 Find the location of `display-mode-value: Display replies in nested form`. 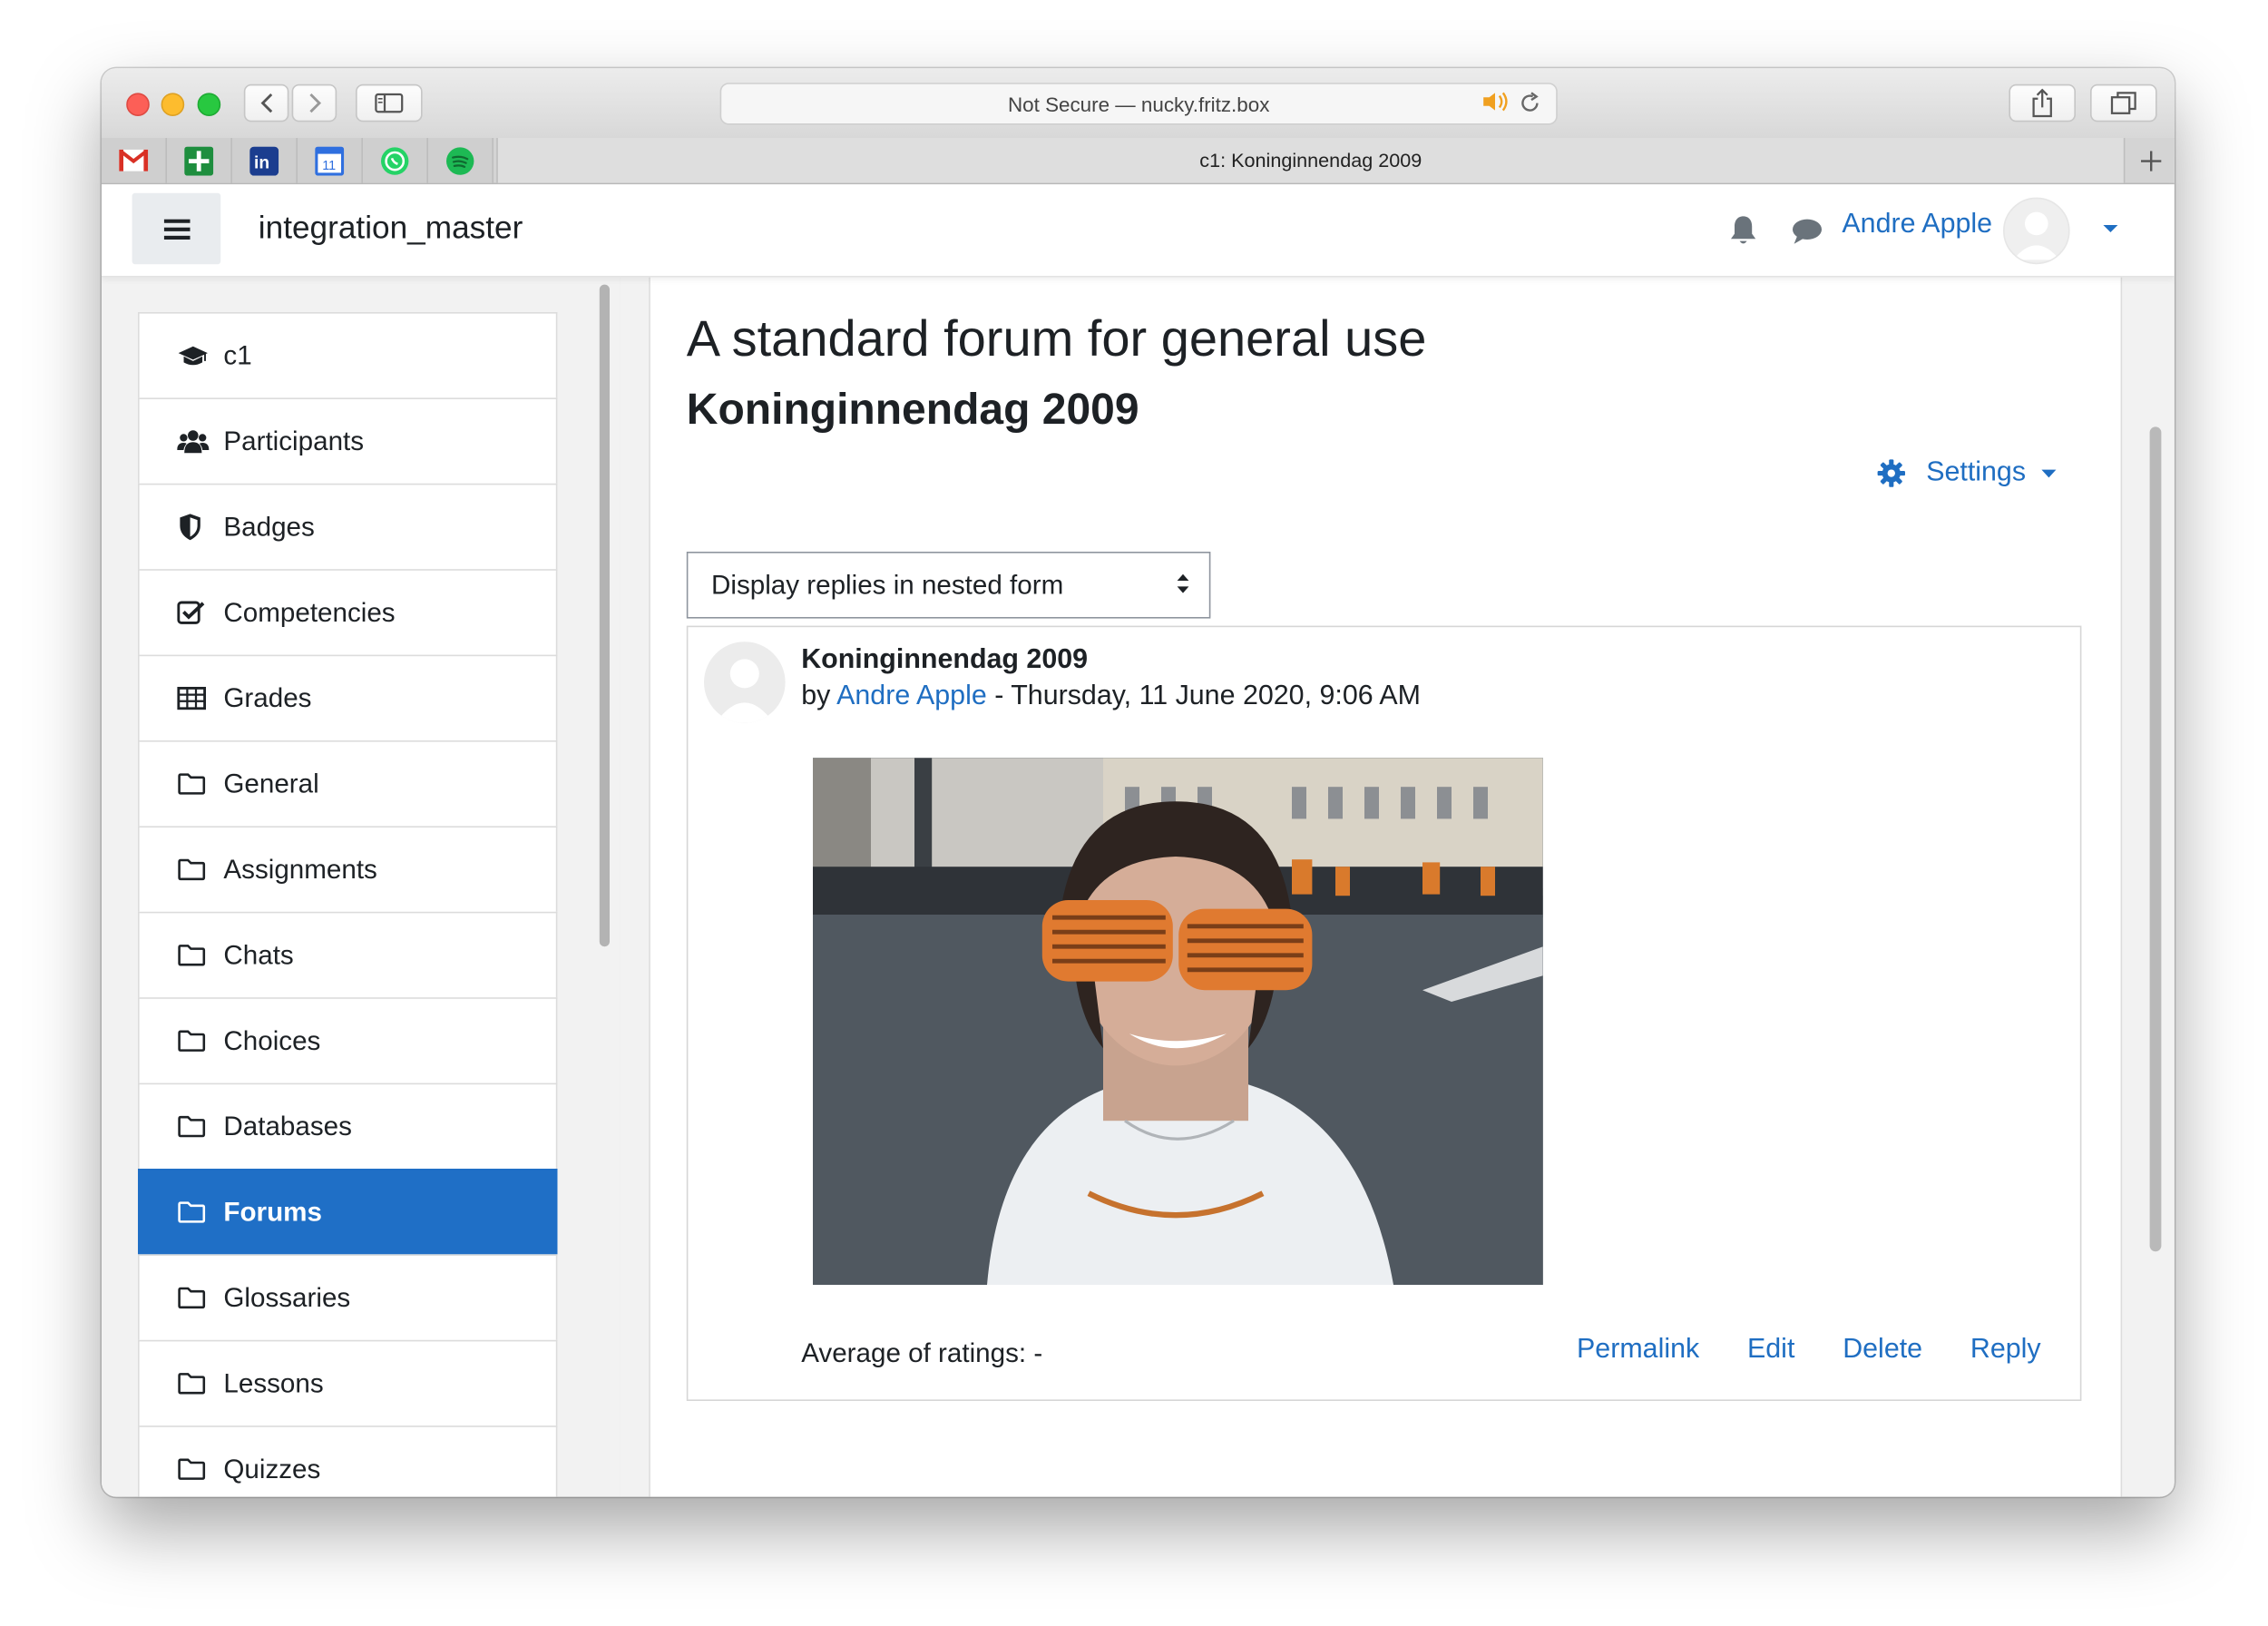

display-mode-value: Display replies in nested form is located at coordinates (888, 584).